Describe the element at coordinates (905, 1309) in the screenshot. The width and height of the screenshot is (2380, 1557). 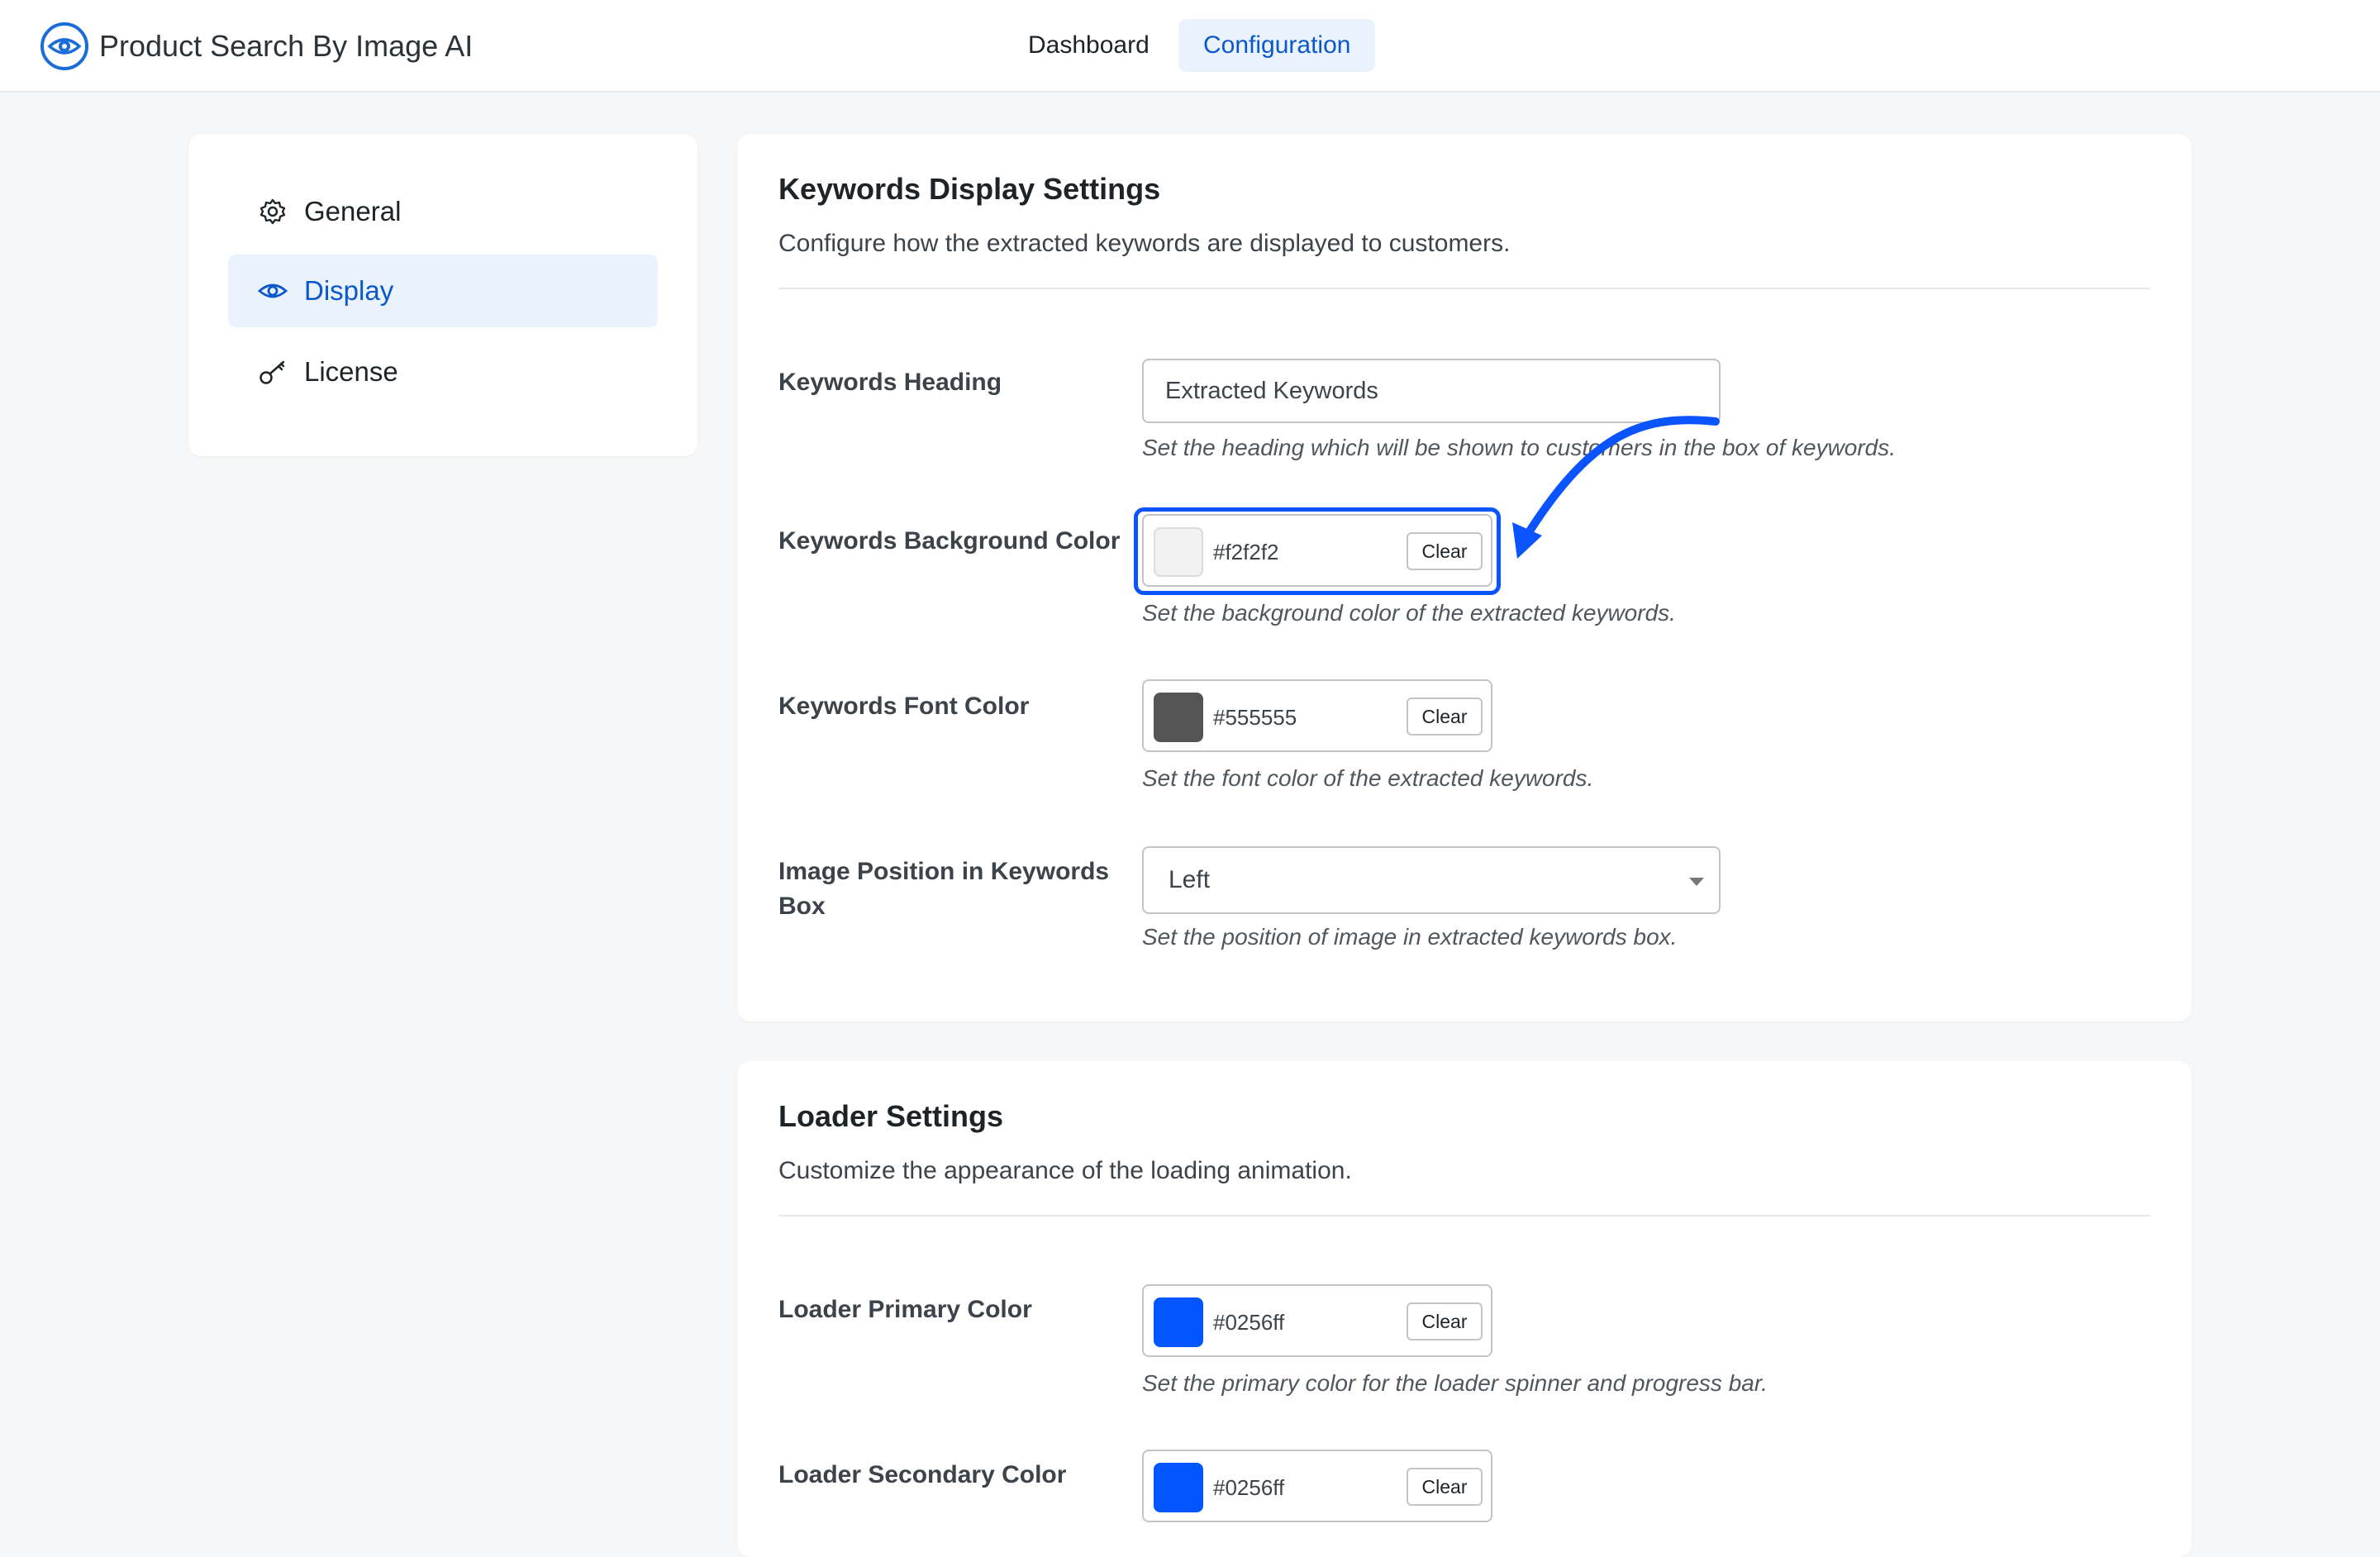
I see `loader-primary-color-label: Loader Primary Color` at that location.